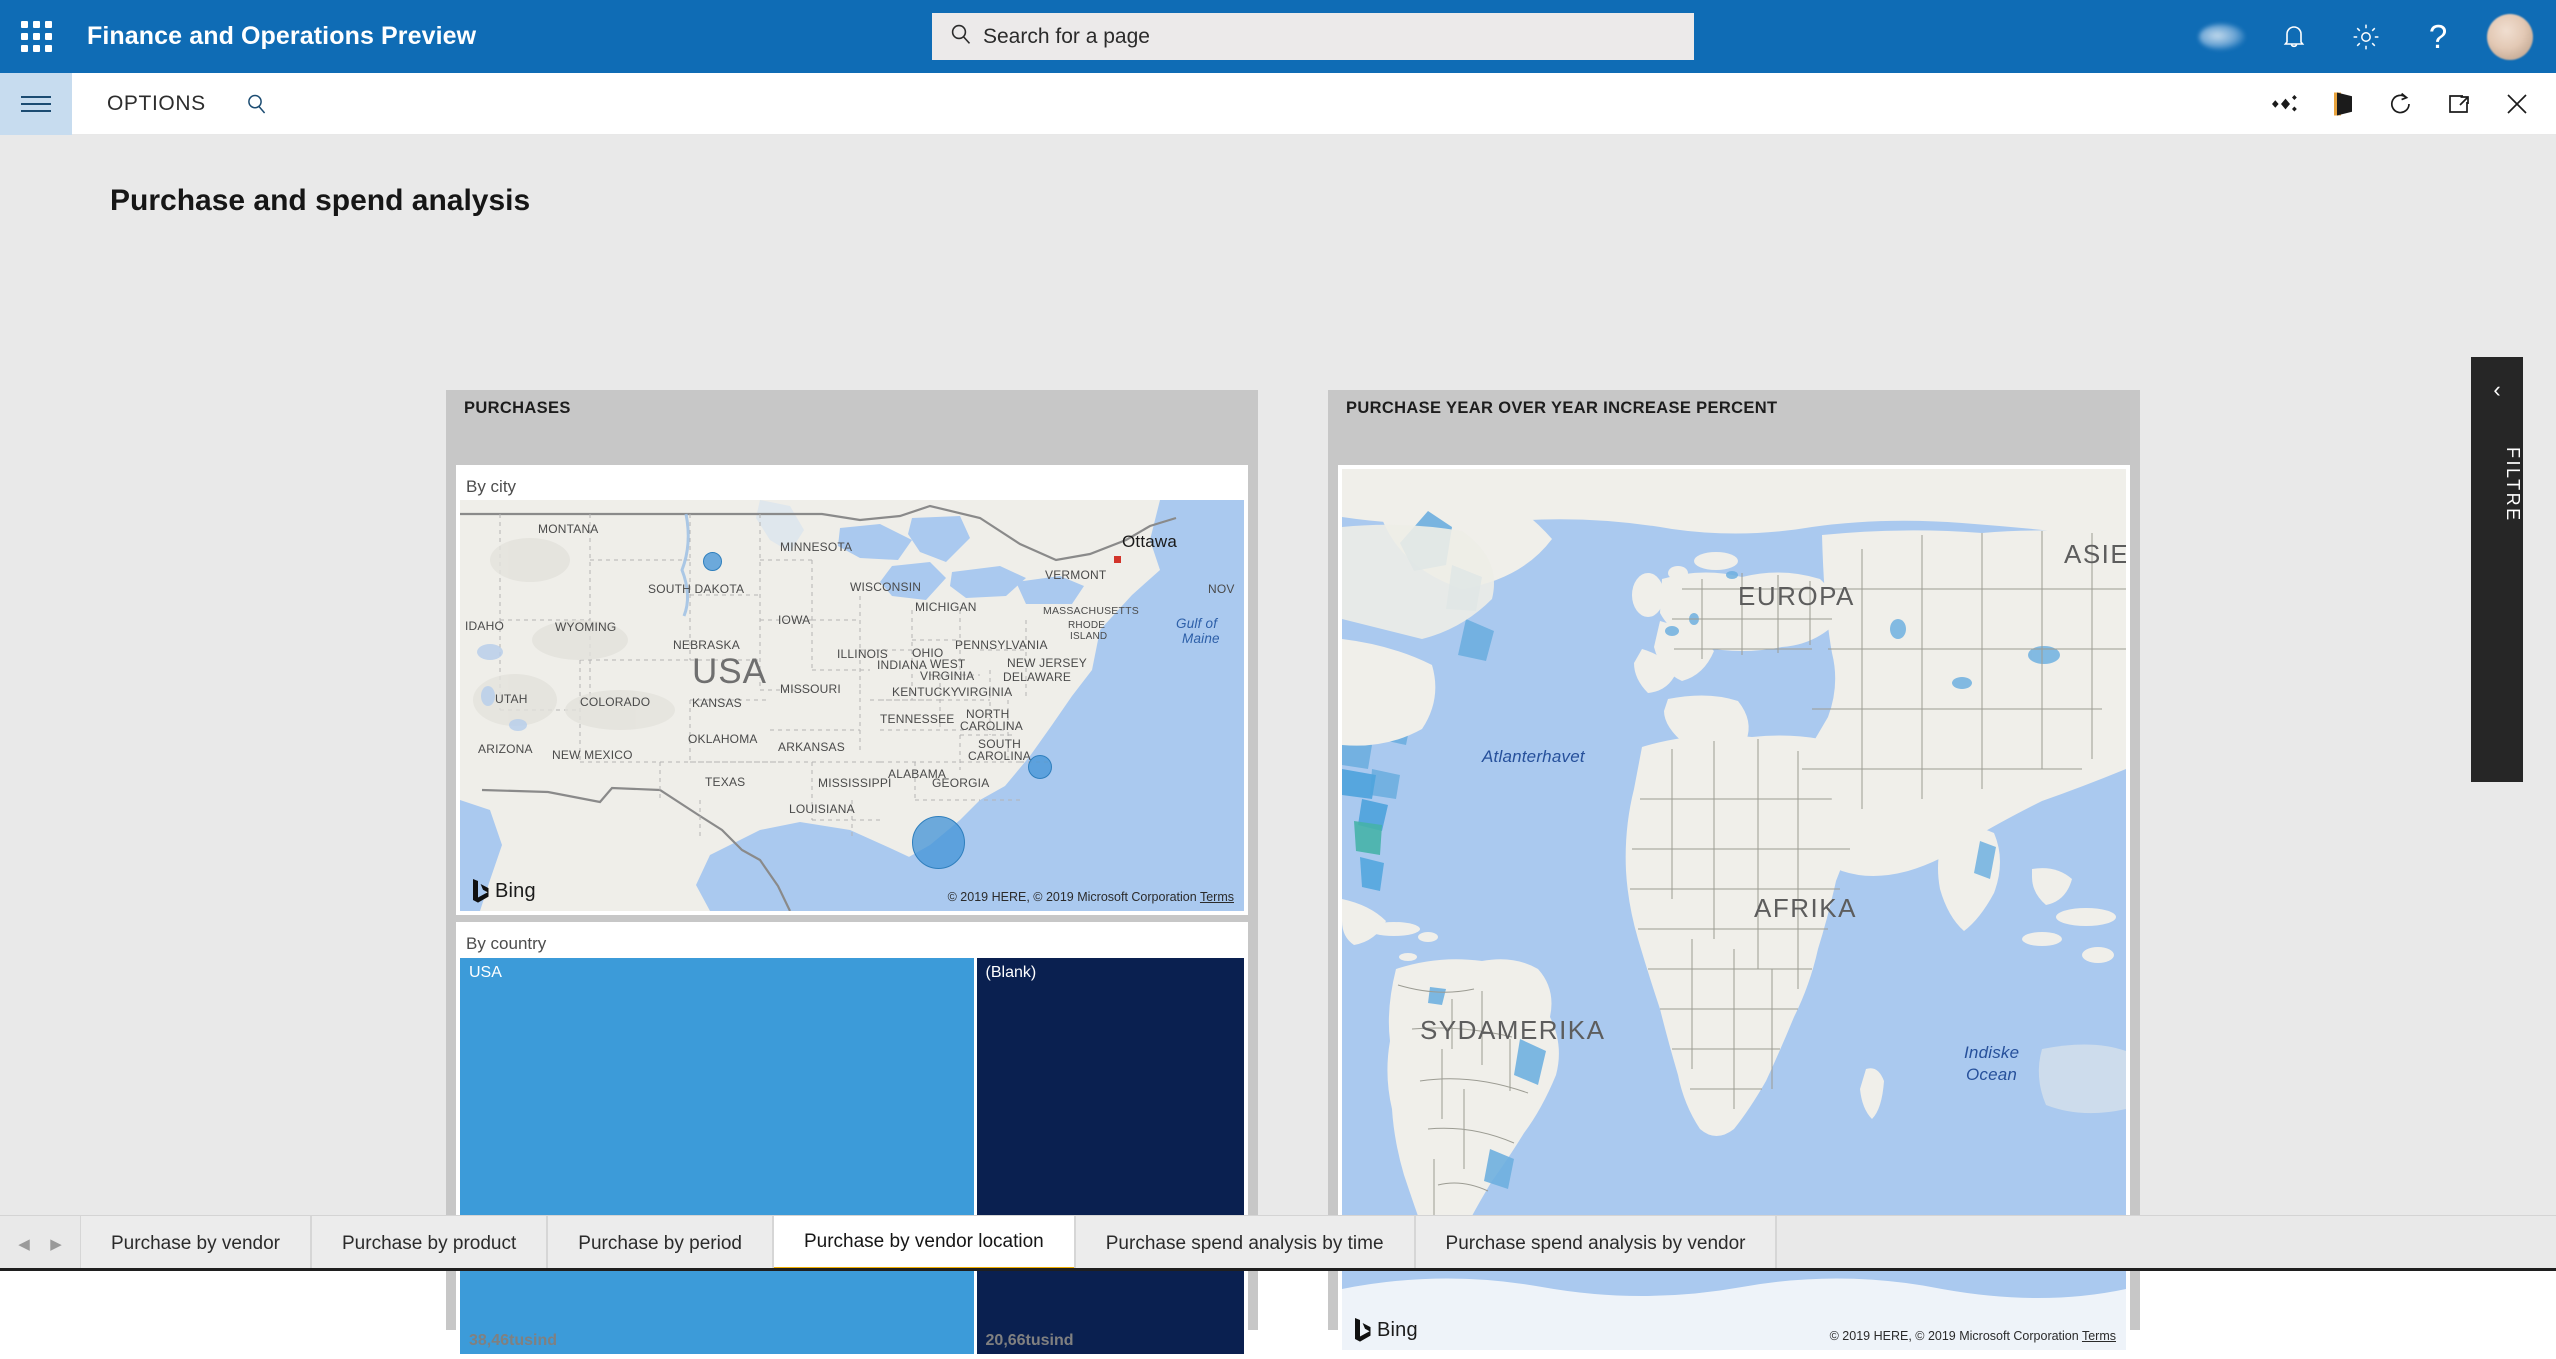  I want to click on treemap-chart: USA 38,46tusind (Blank) 20,66tusind, so click(852, 1156).